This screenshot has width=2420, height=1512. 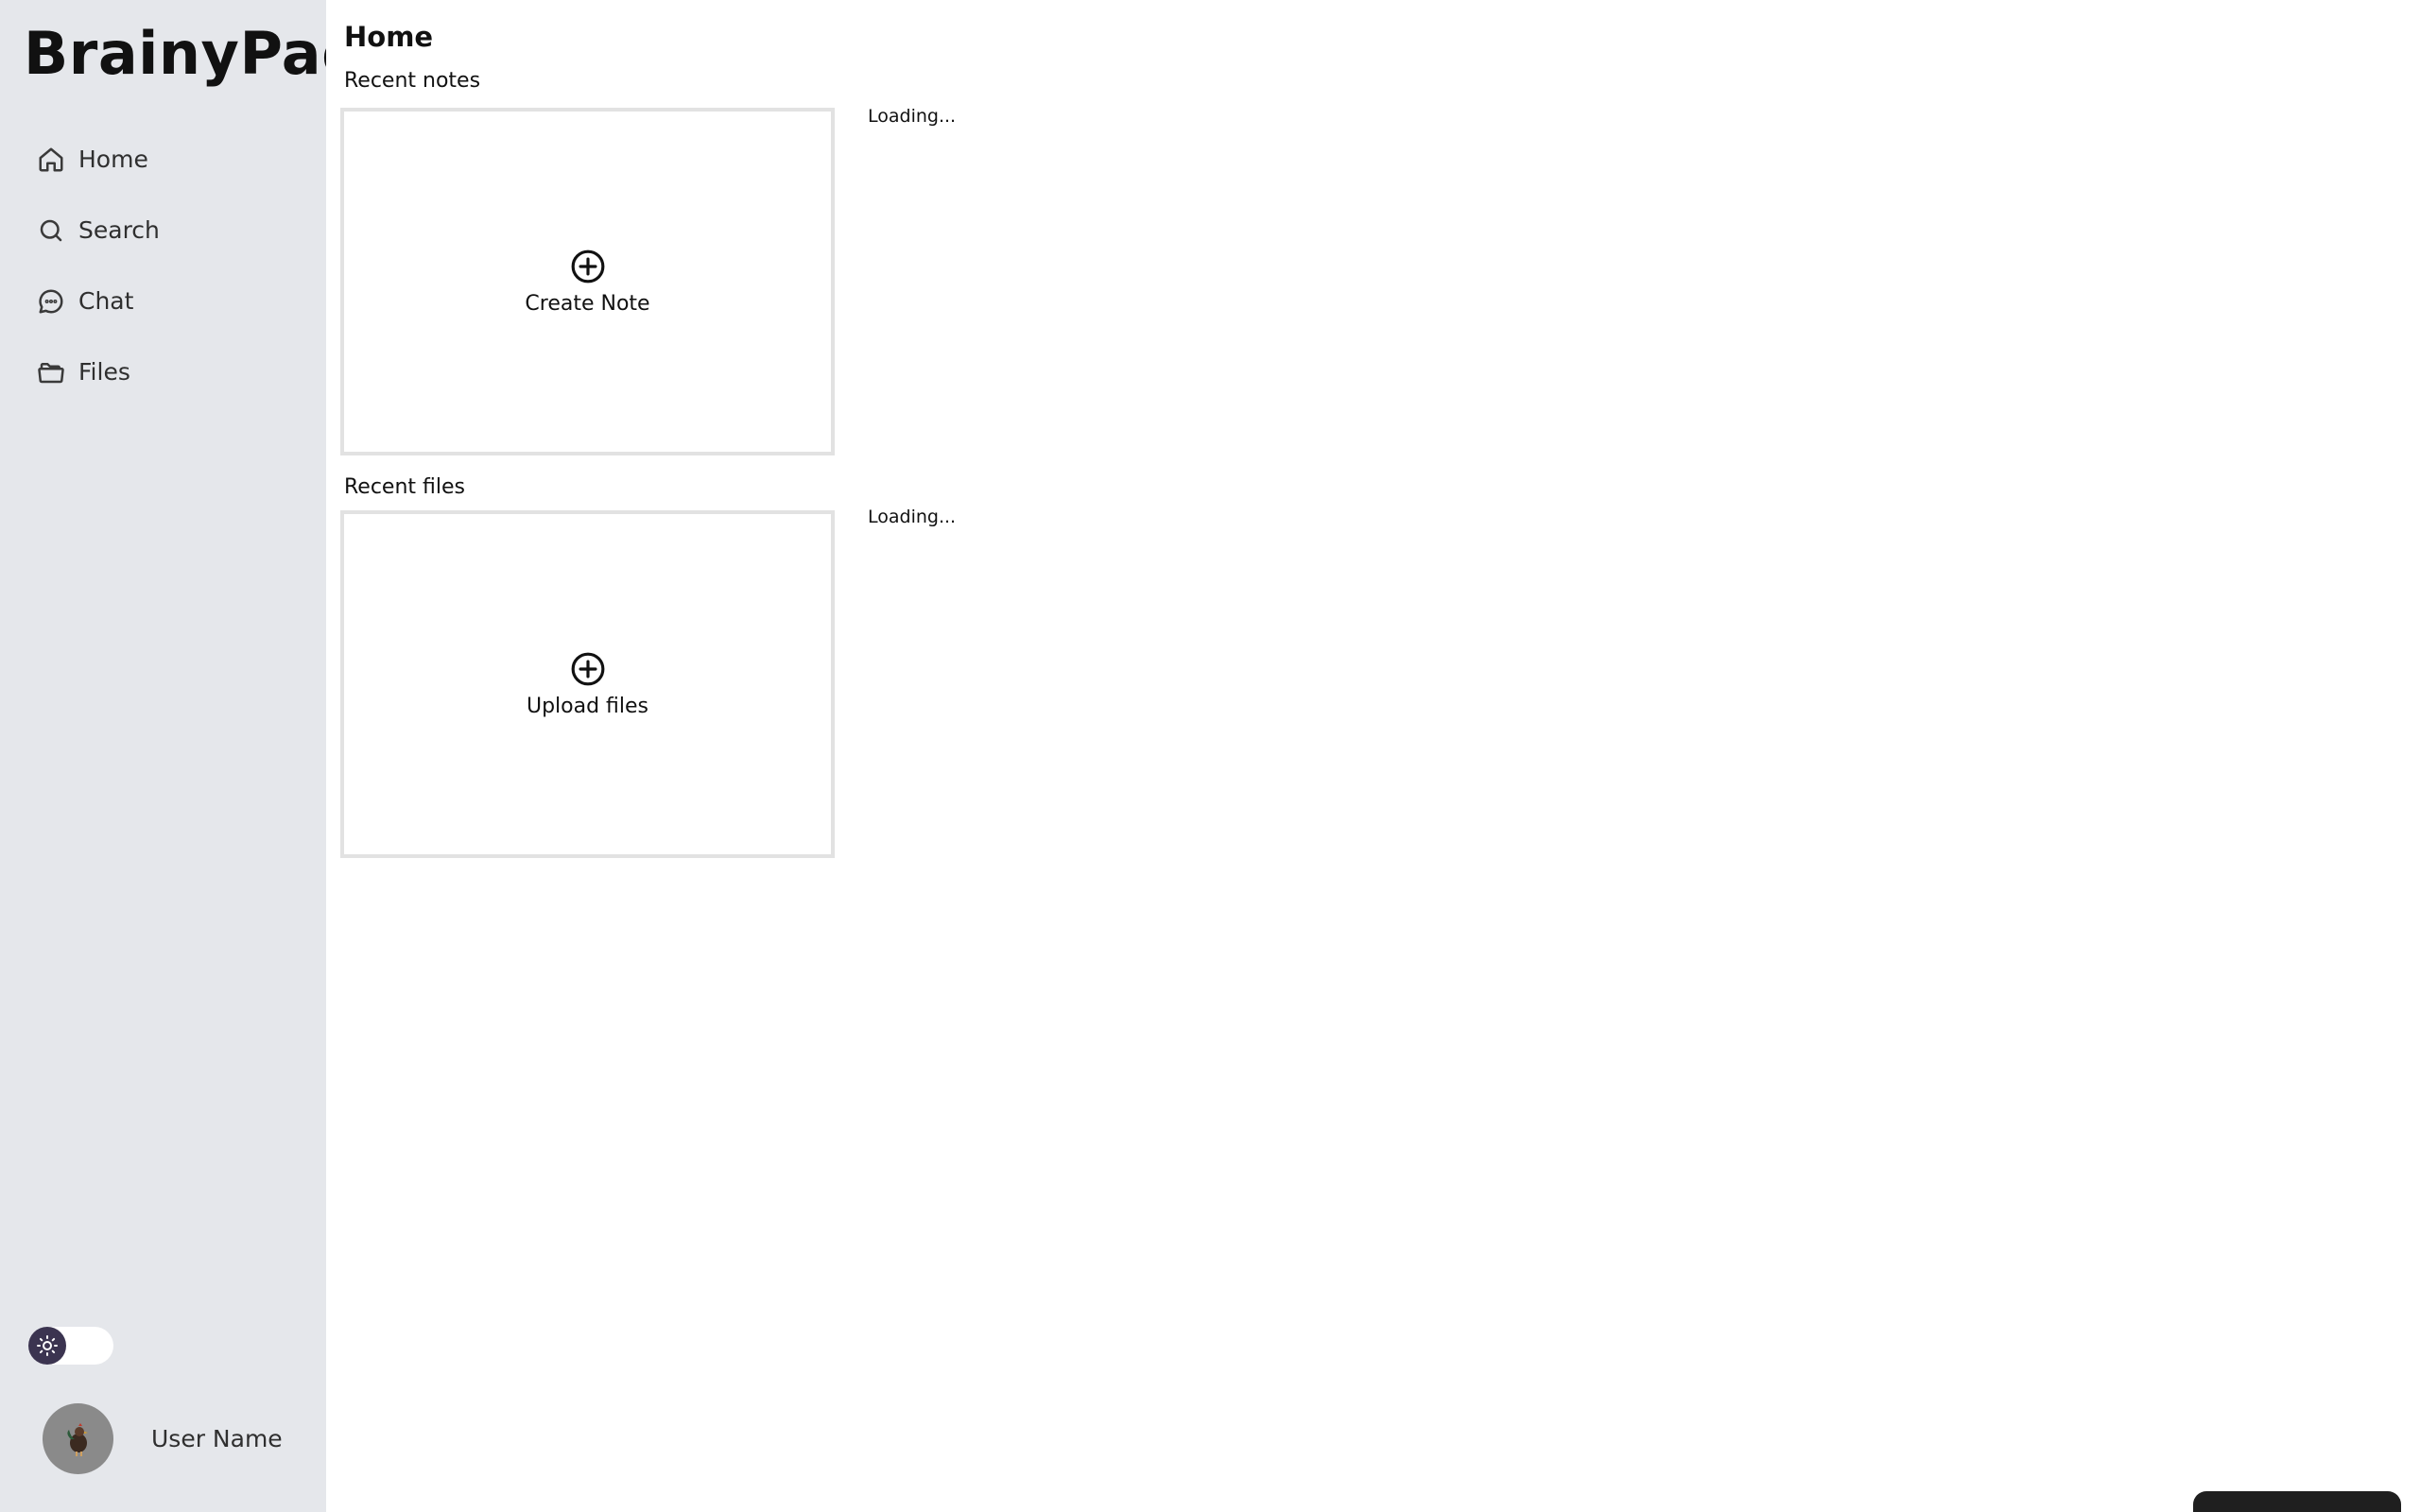 What do you see at coordinates (173, 230) in the screenshot?
I see `sidebar-item-search: Search` at bounding box center [173, 230].